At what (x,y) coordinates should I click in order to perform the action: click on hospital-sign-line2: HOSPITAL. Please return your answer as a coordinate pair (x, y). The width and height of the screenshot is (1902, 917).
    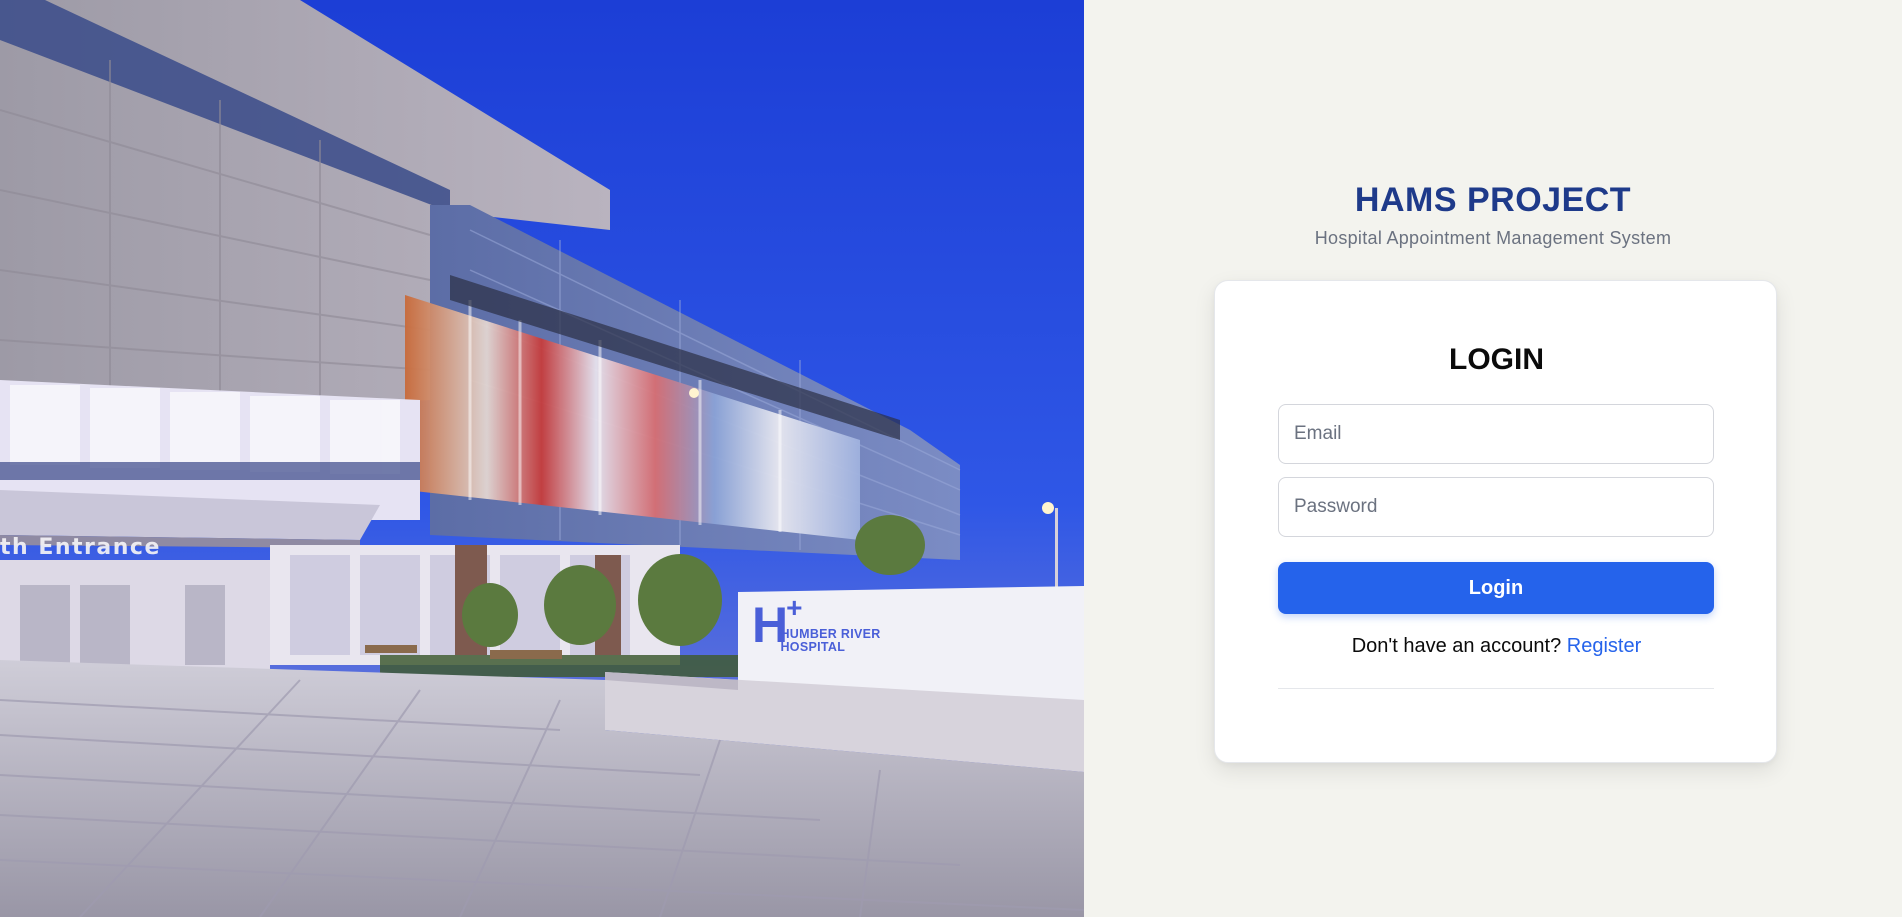
    Looking at the image, I should click on (813, 647).